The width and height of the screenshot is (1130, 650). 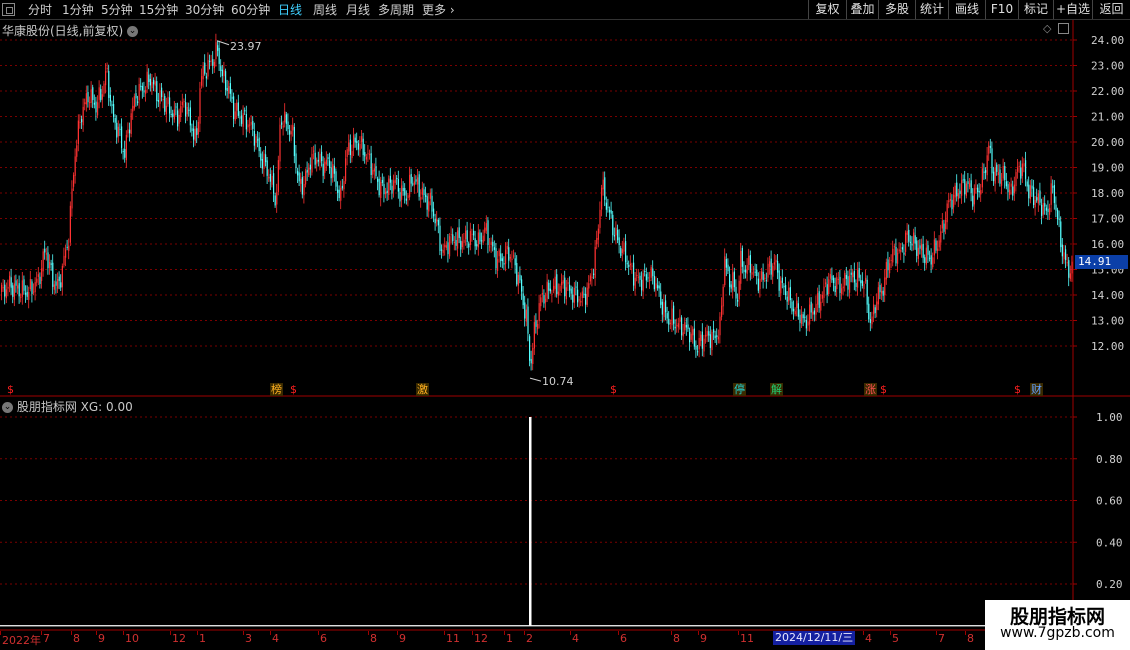 What do you see at coordinates (438, 10) in the screenshot?
I see `tab-more: 更多 ›` at bounding box center [438, 10].